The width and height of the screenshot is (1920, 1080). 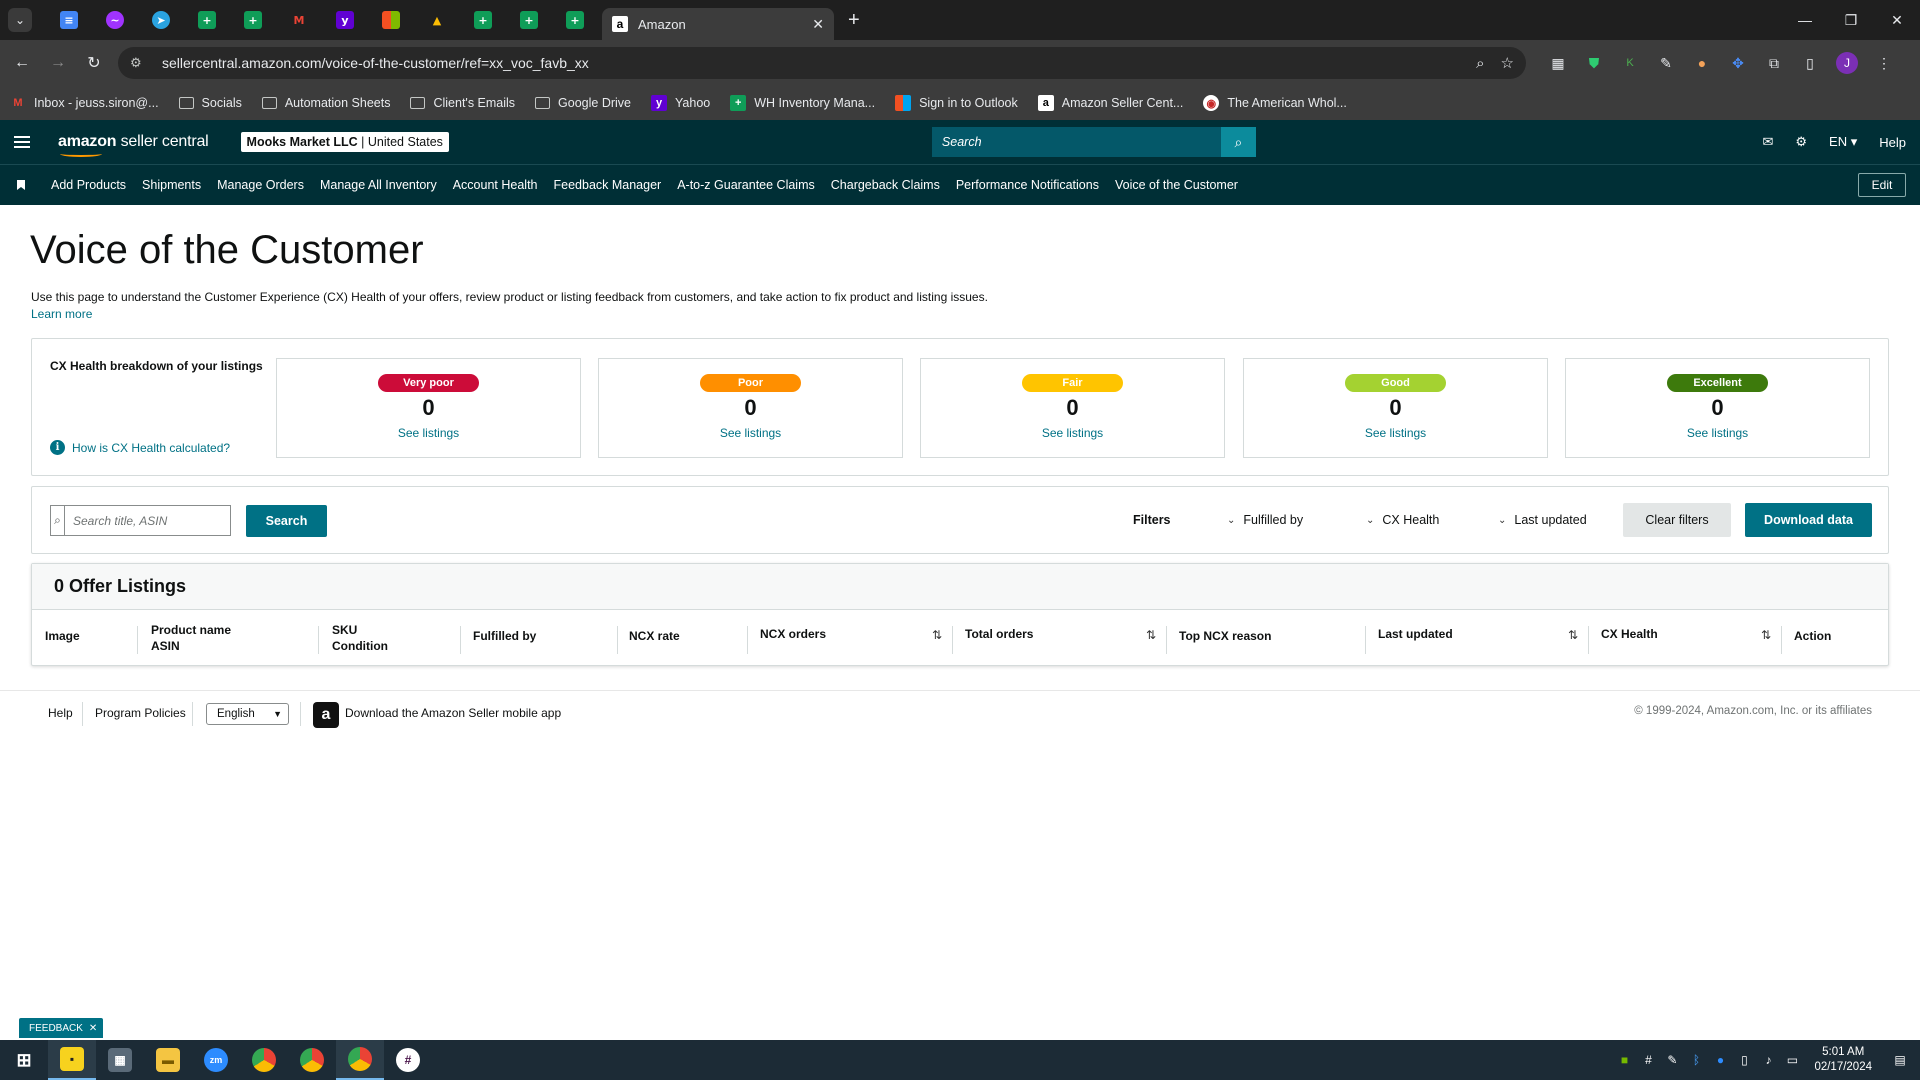 I want to click on taskbar-clock: 5:01 AM 02/17/2024, so click(x=1843, y=1060).